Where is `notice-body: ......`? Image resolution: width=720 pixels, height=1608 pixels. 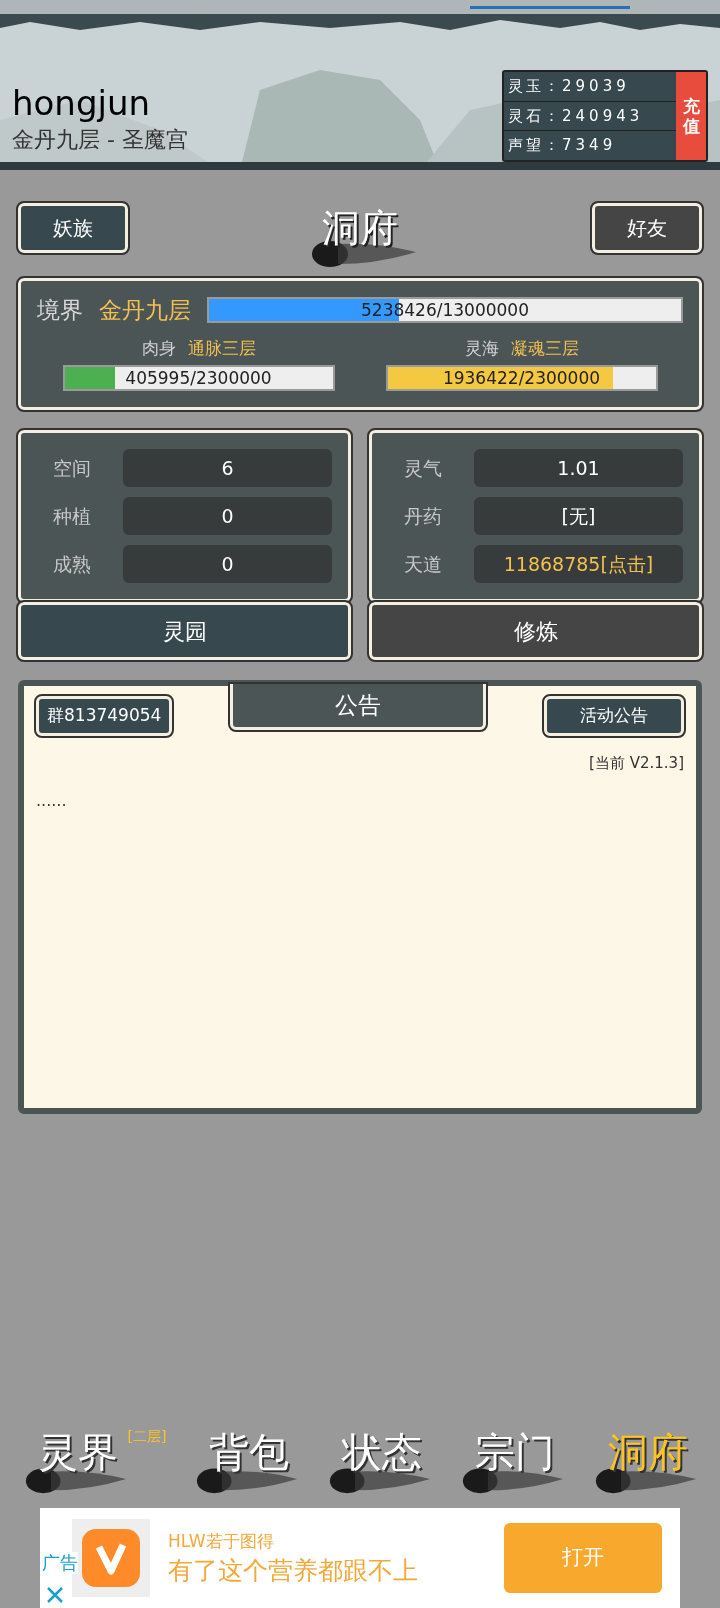 notice-body: ...... is located at coordinates (52, 800).